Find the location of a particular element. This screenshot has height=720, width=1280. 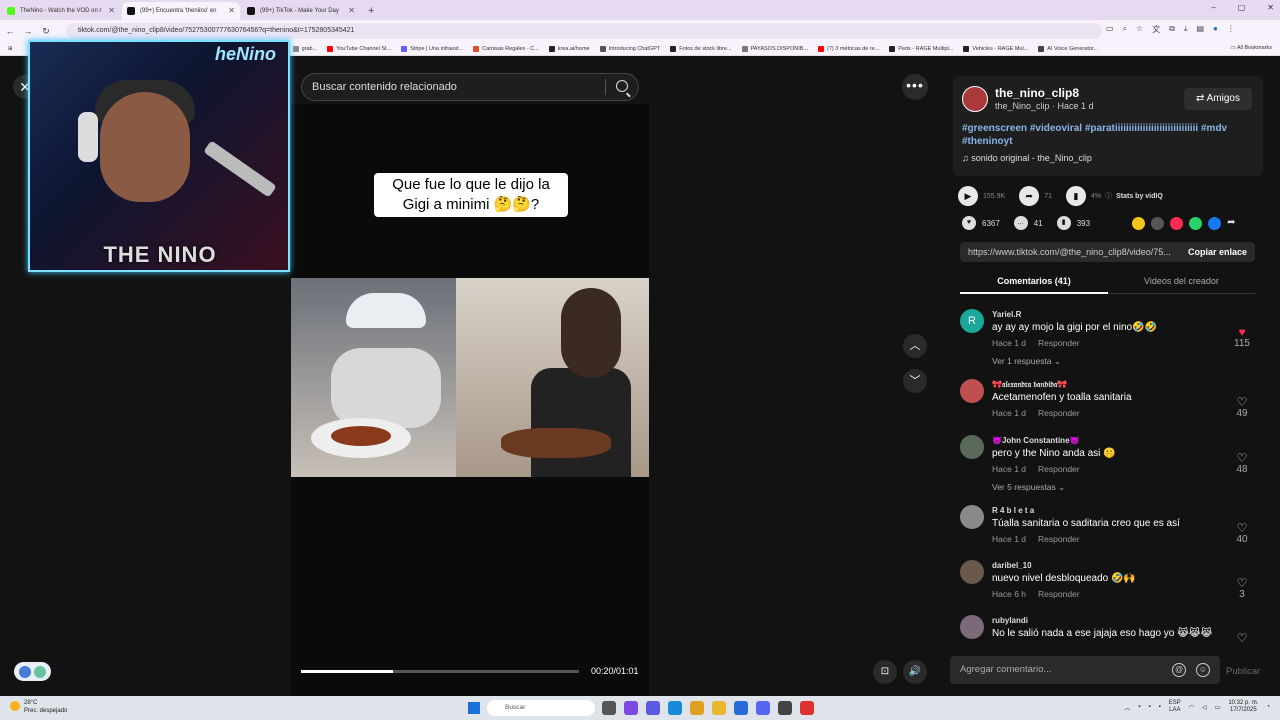

outlook-icon is located at coordinates (741, 708).